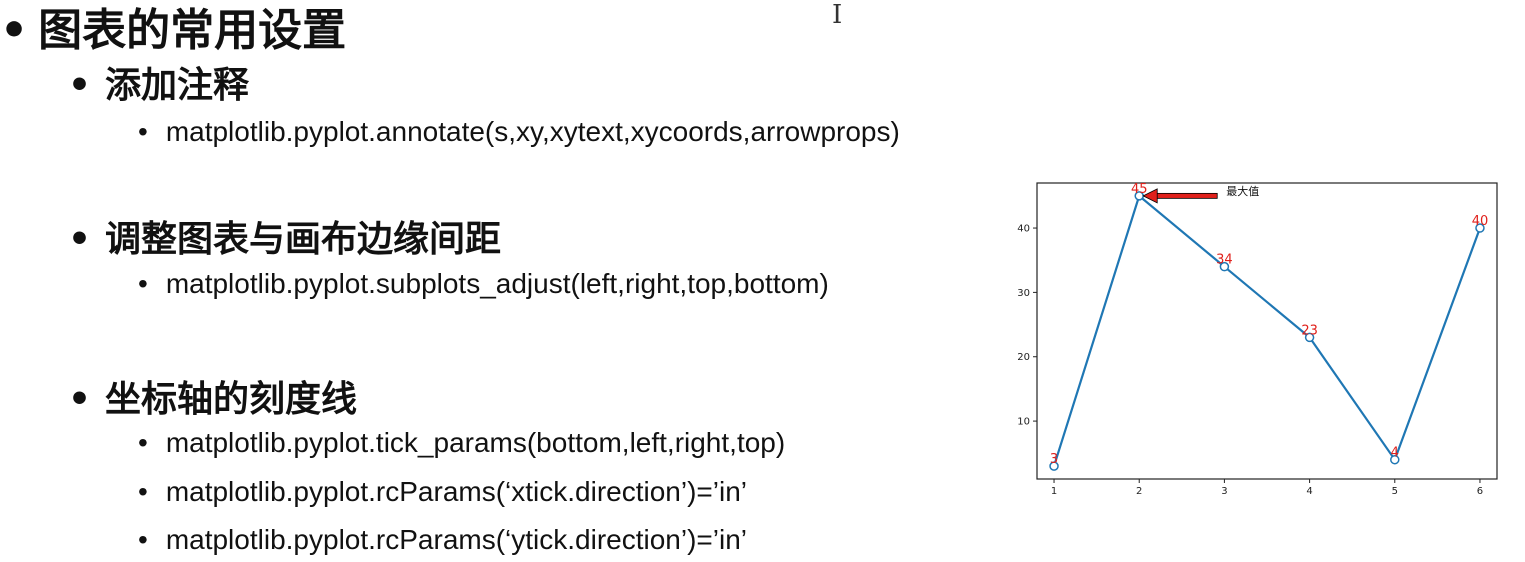 This screenshot has width=1525, height=562. I want to click on annotation-text: 最大值, so click(1242, 191).